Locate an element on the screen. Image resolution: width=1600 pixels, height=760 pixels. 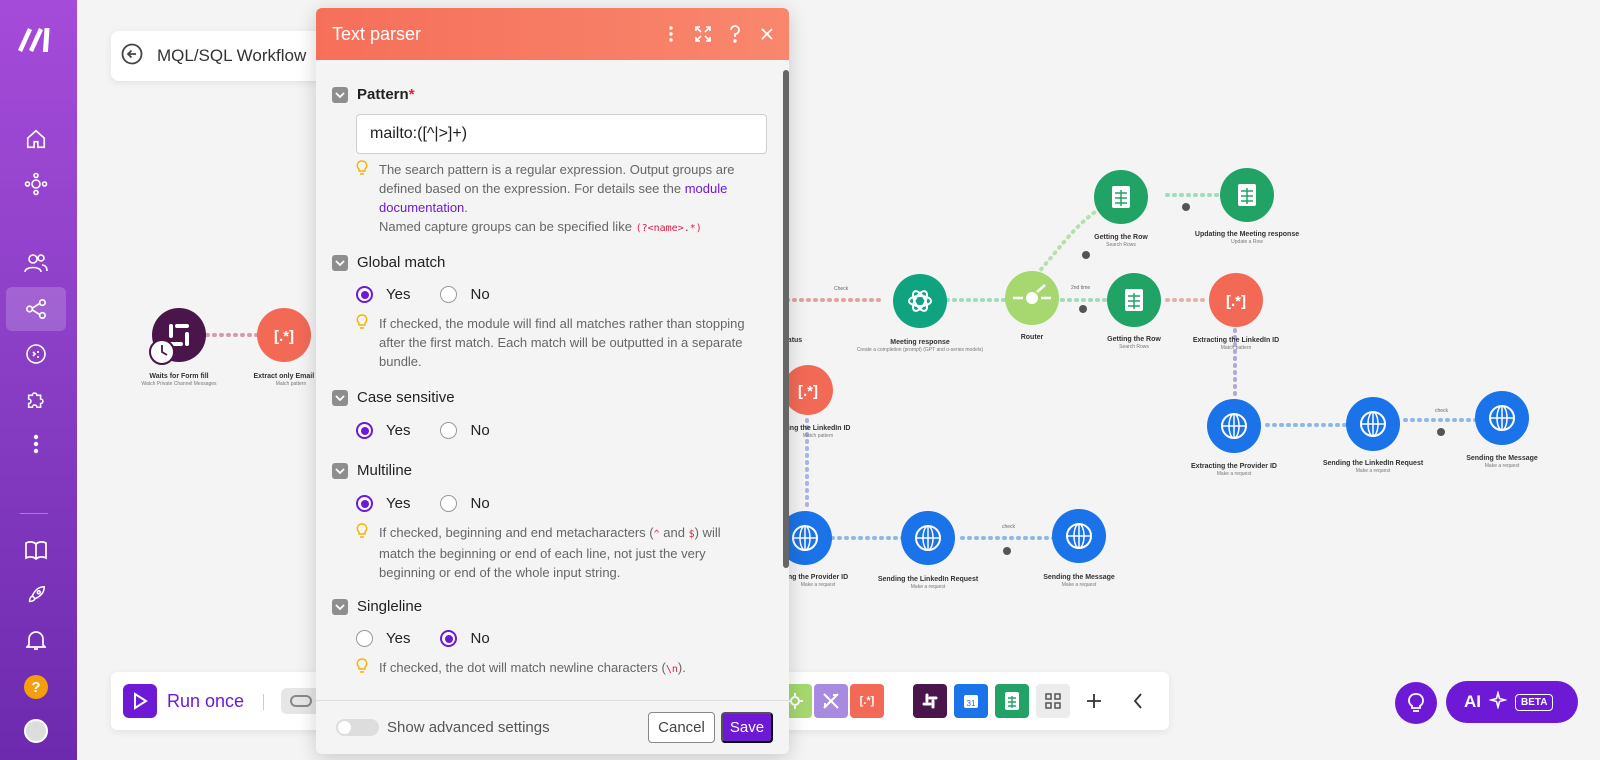
scenario-title: MQL/SQL Workflow is located at coordinates (231, 56).